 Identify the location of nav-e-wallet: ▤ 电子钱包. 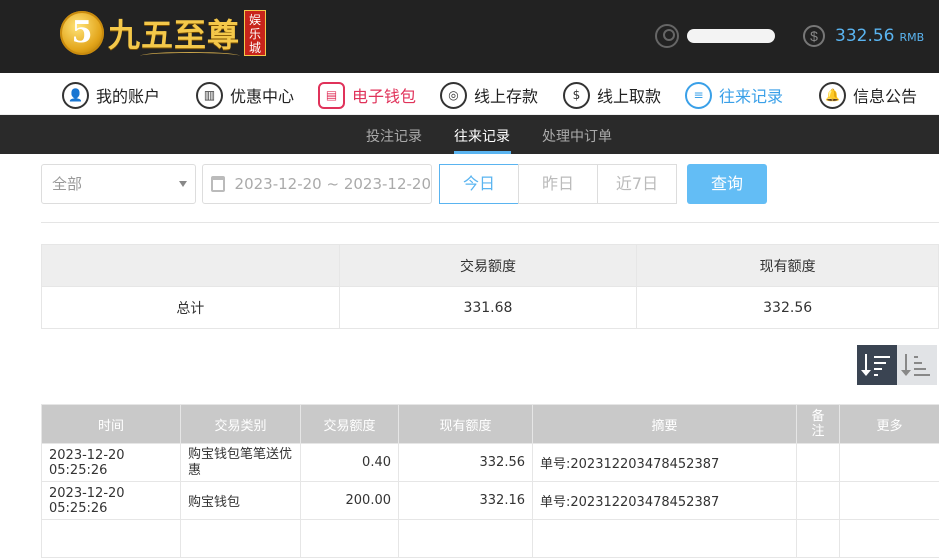
(367, 95).